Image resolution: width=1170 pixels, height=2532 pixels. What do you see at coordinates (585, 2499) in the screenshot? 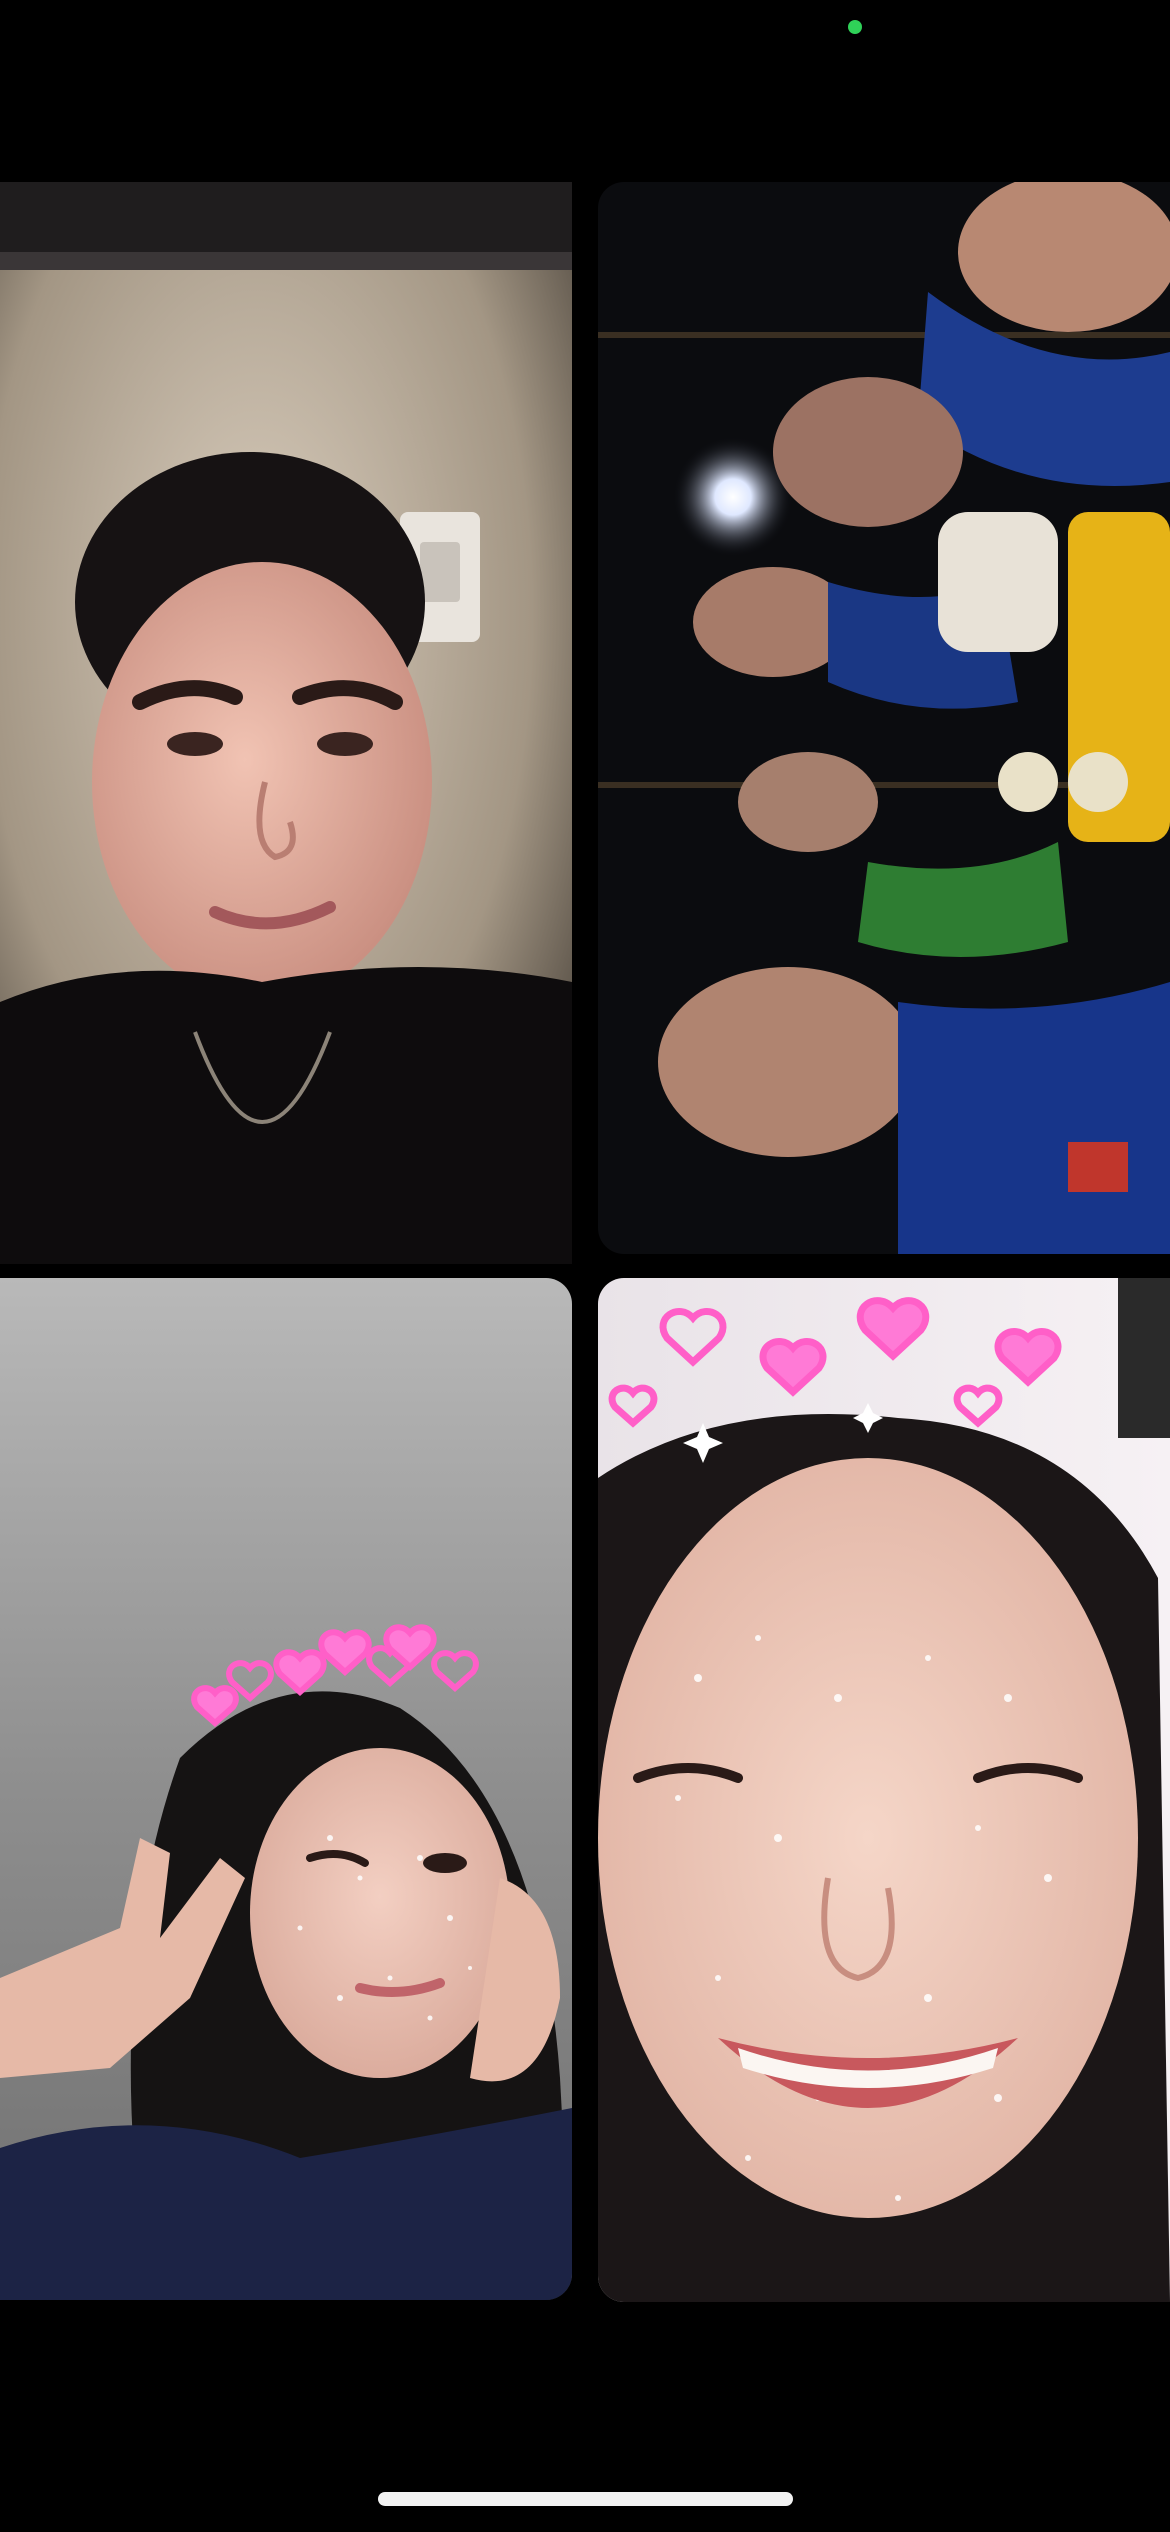
I see `home-indicator-bar` at bounding box center [585, 2499].